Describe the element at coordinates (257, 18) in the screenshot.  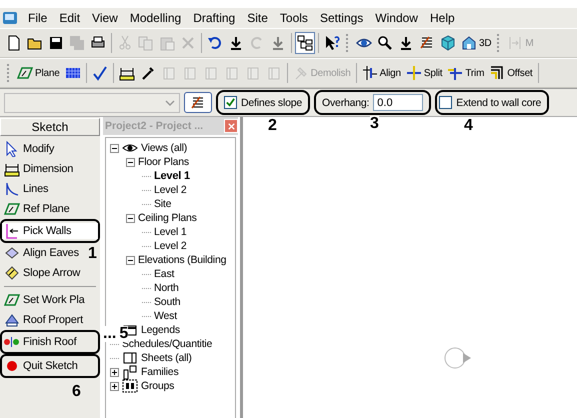
I see `menu-item: Site` at that location.